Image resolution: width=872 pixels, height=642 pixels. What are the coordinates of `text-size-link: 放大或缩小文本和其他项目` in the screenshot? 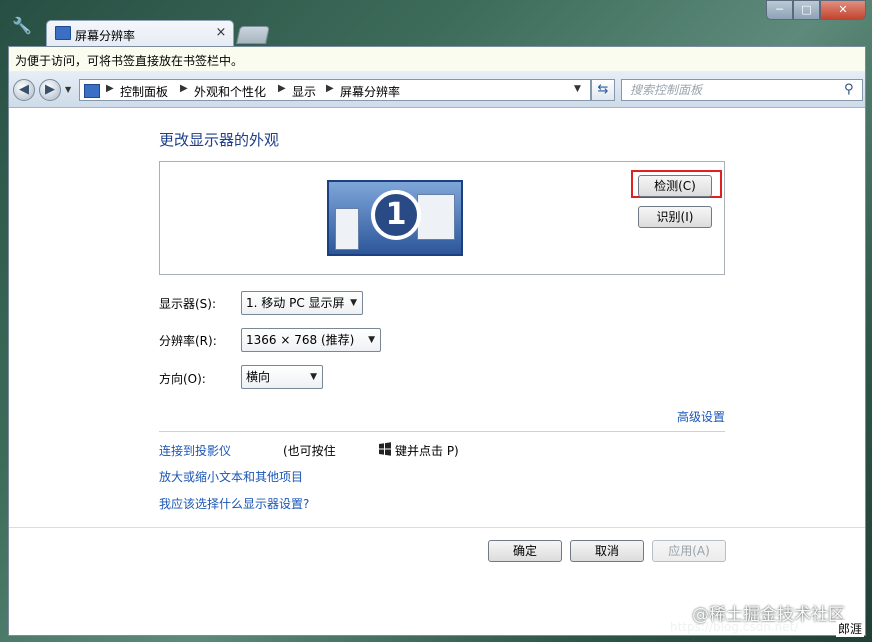 It's located at (231, 476).